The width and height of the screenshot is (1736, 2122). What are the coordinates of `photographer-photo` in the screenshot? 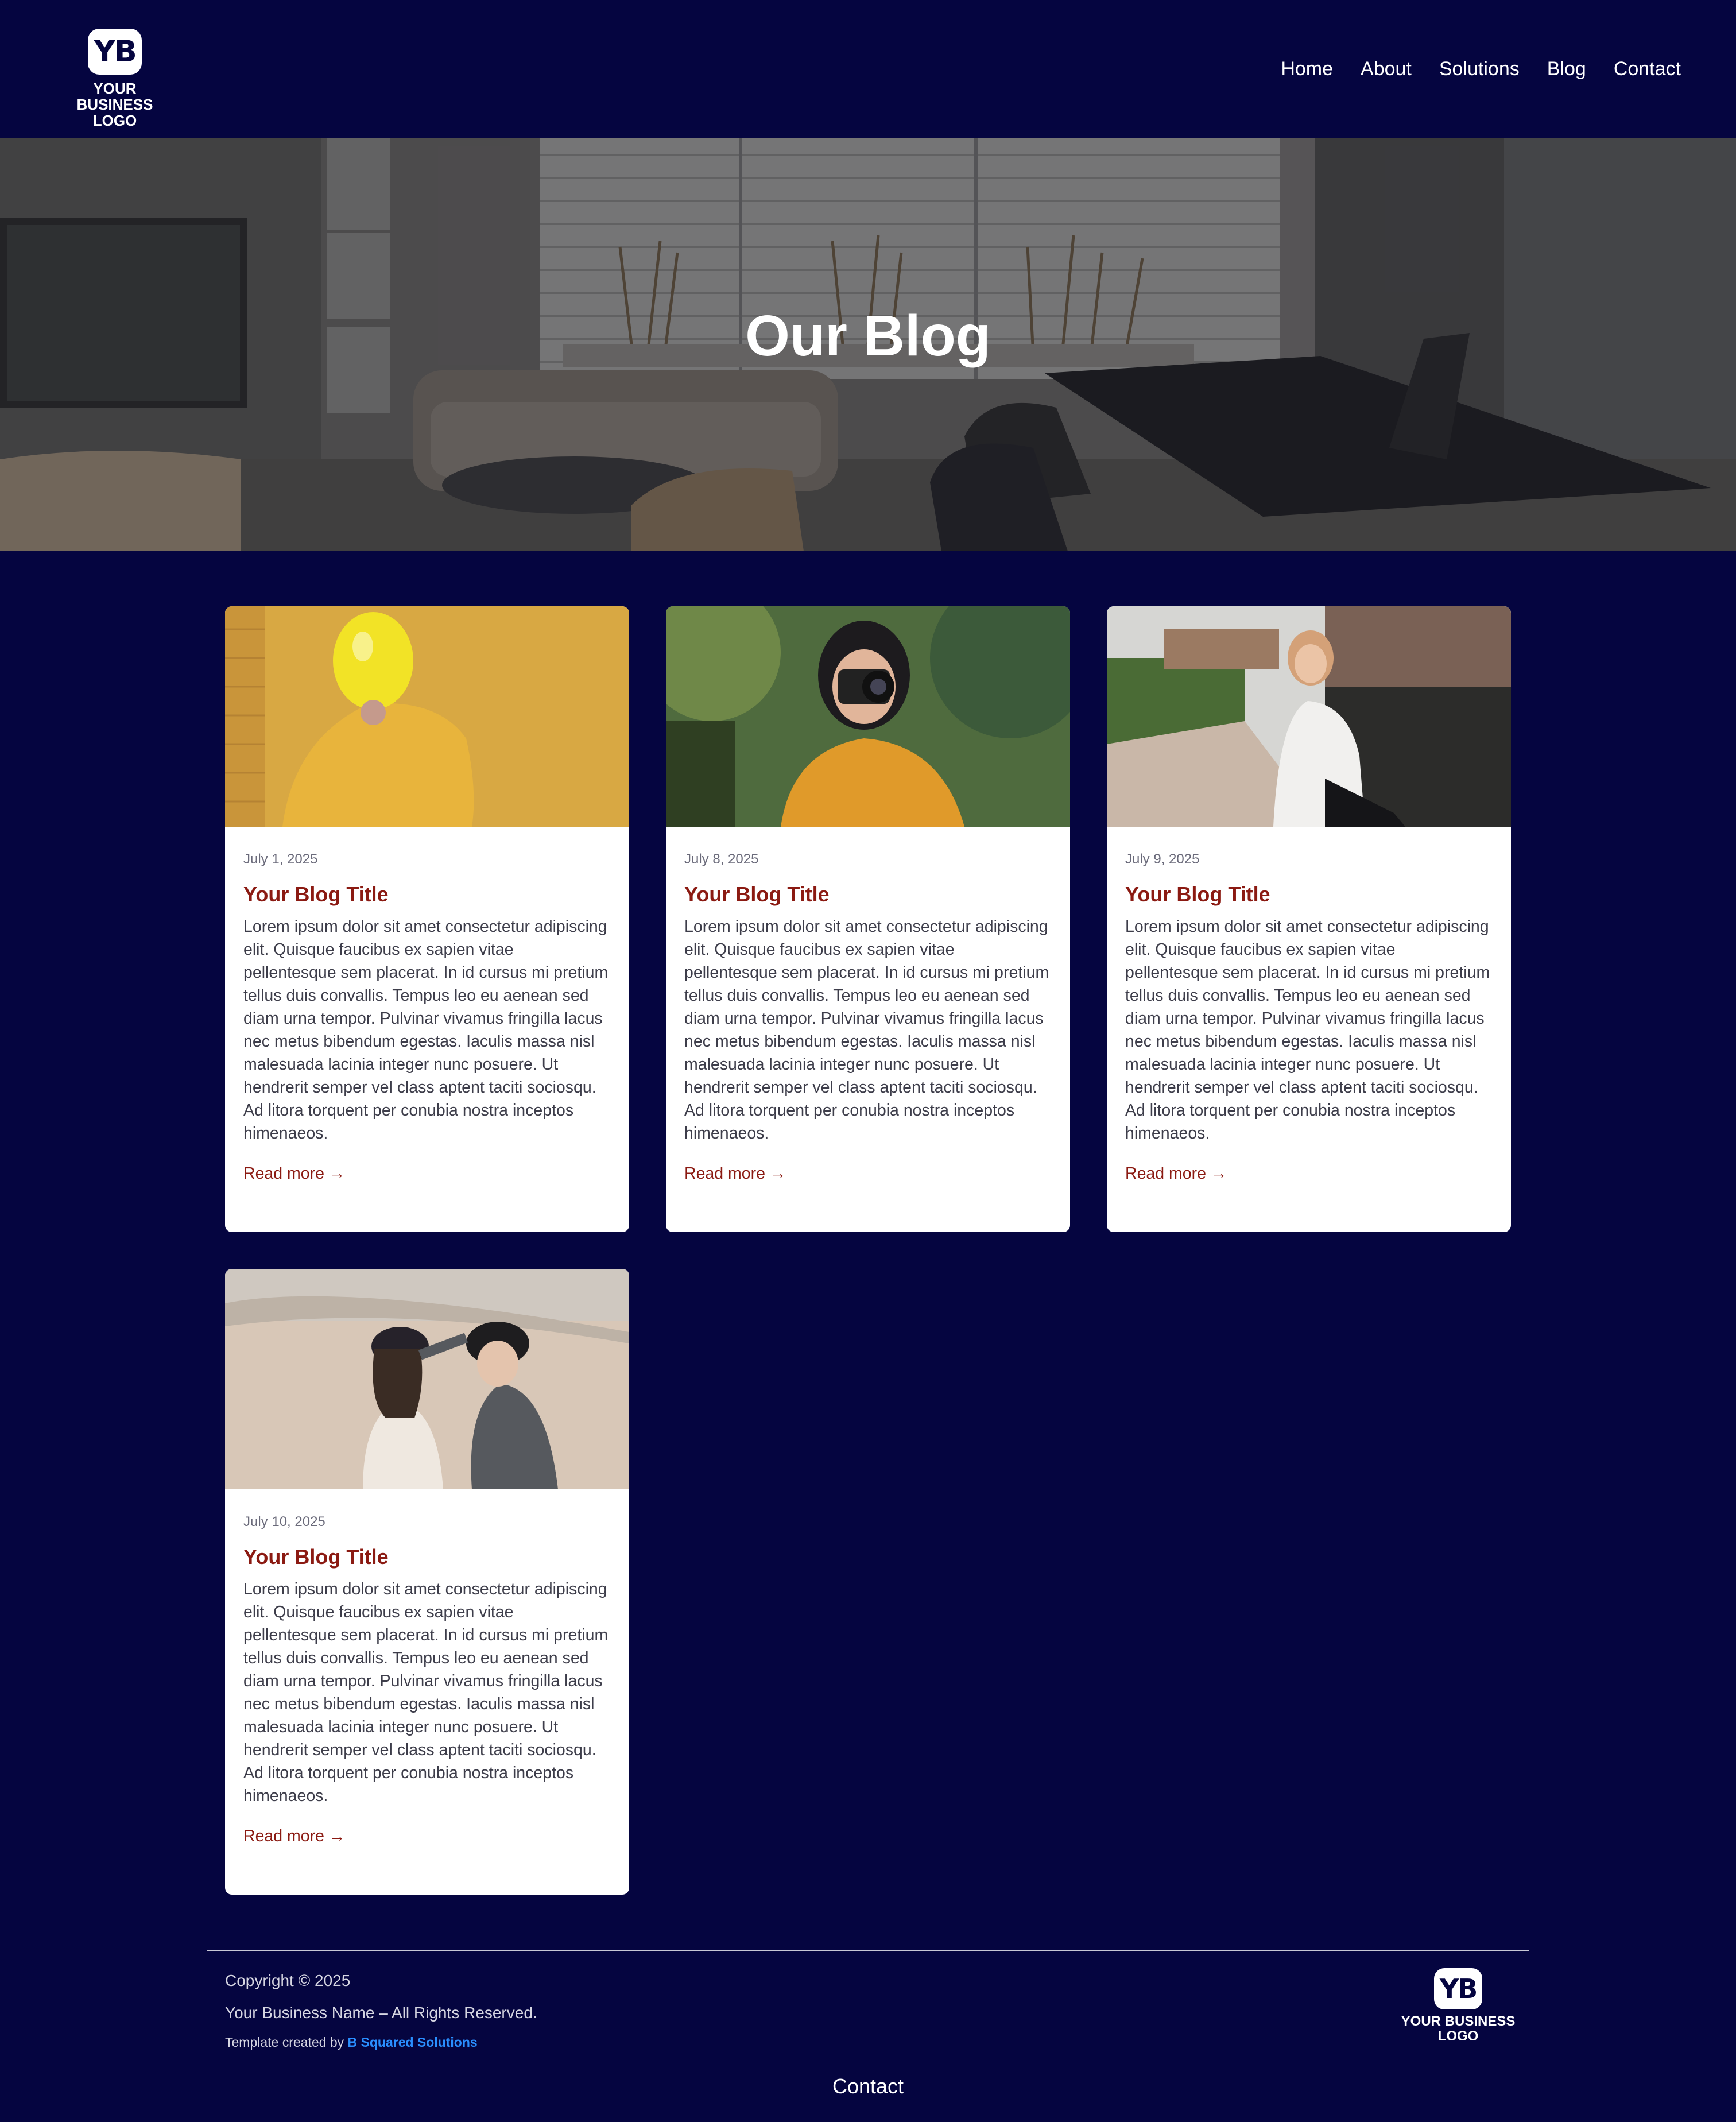 It's located at (868, 716).